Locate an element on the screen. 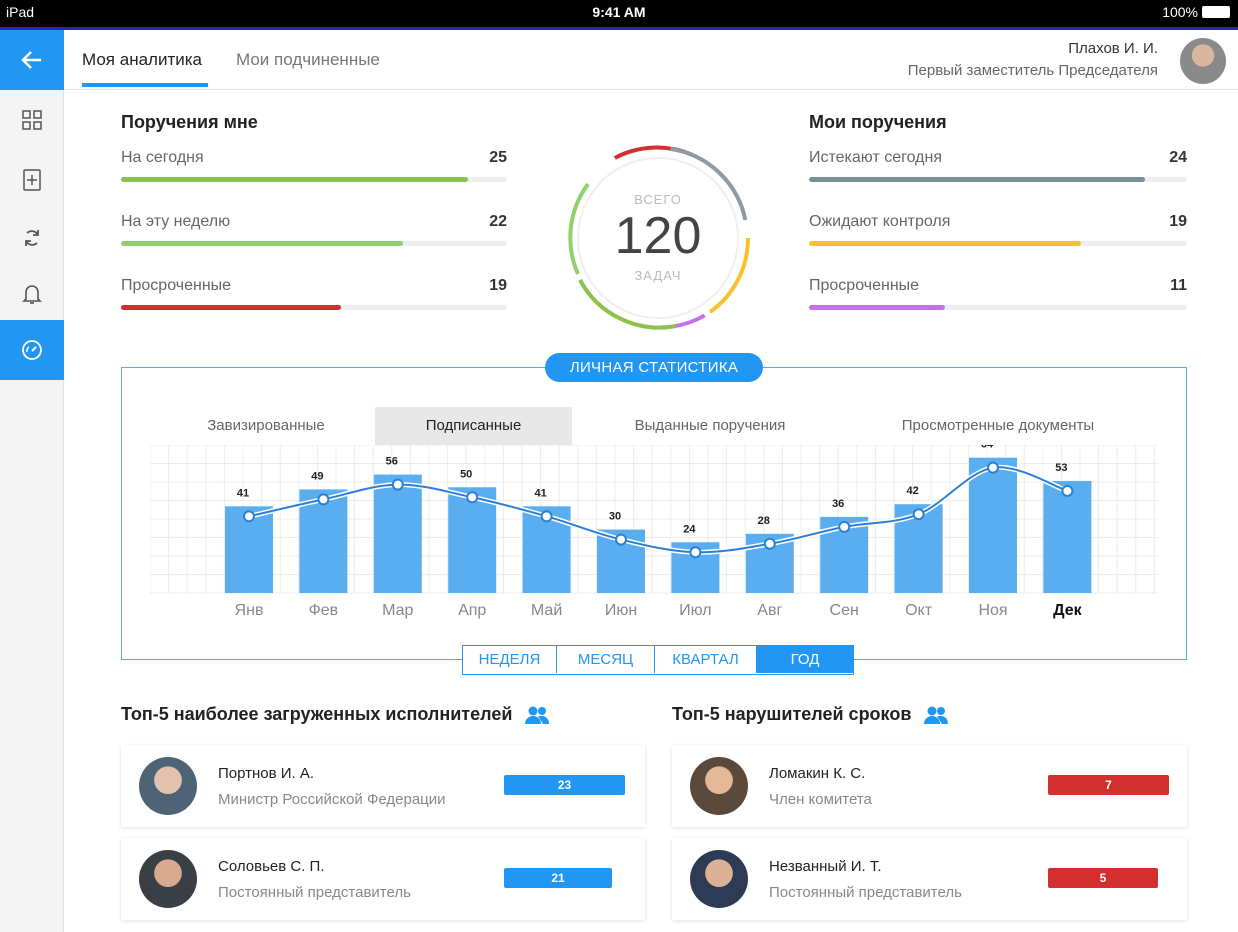  back-arrow-icon is located at coordinates (31, 60).